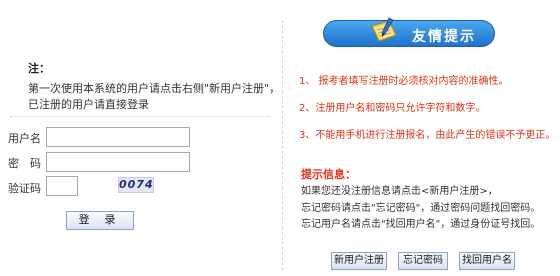 This screenshot has width=560, height=276. What do you see at coordinates (118, 162) in the screenshot?
I see `password-input` at bounding box center [118, 162].